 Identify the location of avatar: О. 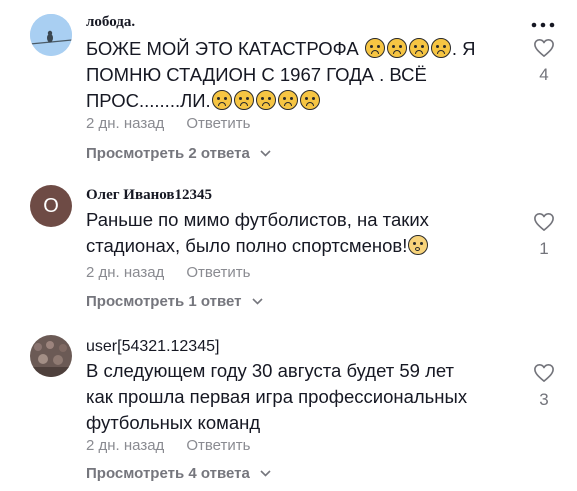
(51, 206).